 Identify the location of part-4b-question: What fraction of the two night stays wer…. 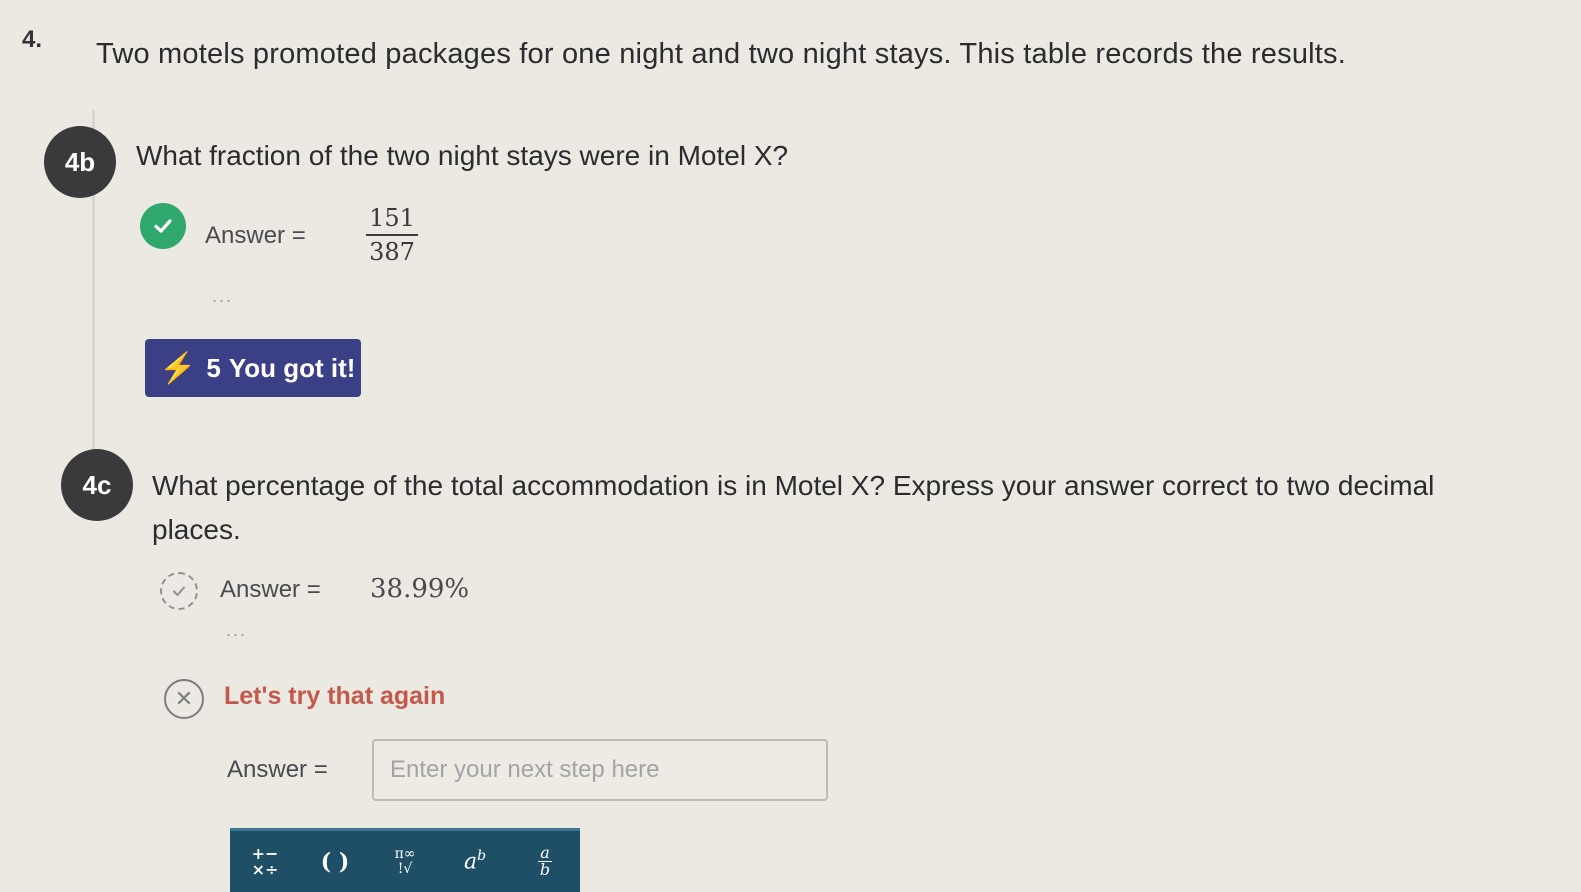
(462, 155).